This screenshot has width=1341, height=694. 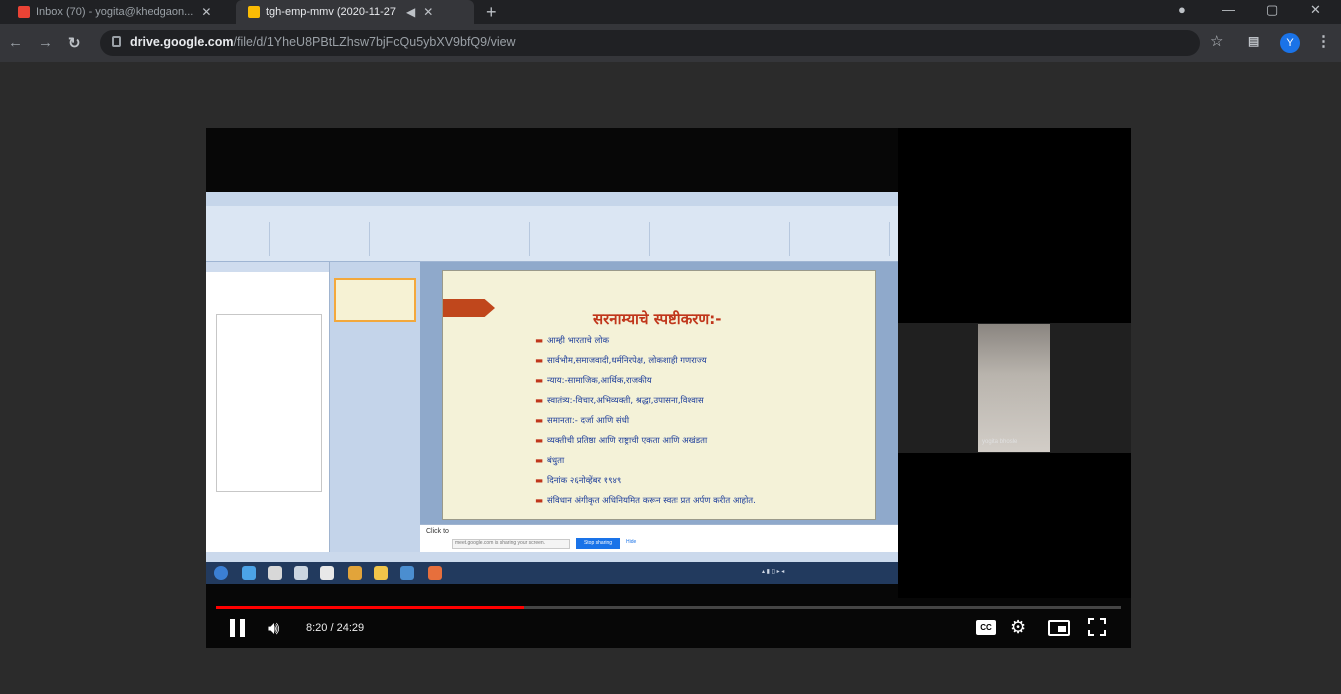 What do you see at coordinates (986, 627) in the screenshot?
I see `captions-button: CC` at bounding box center [986, 627].